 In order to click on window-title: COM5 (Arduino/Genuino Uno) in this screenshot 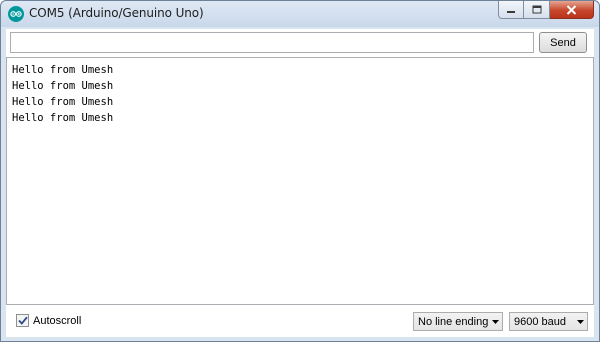, I will do `click(116, 13)`.